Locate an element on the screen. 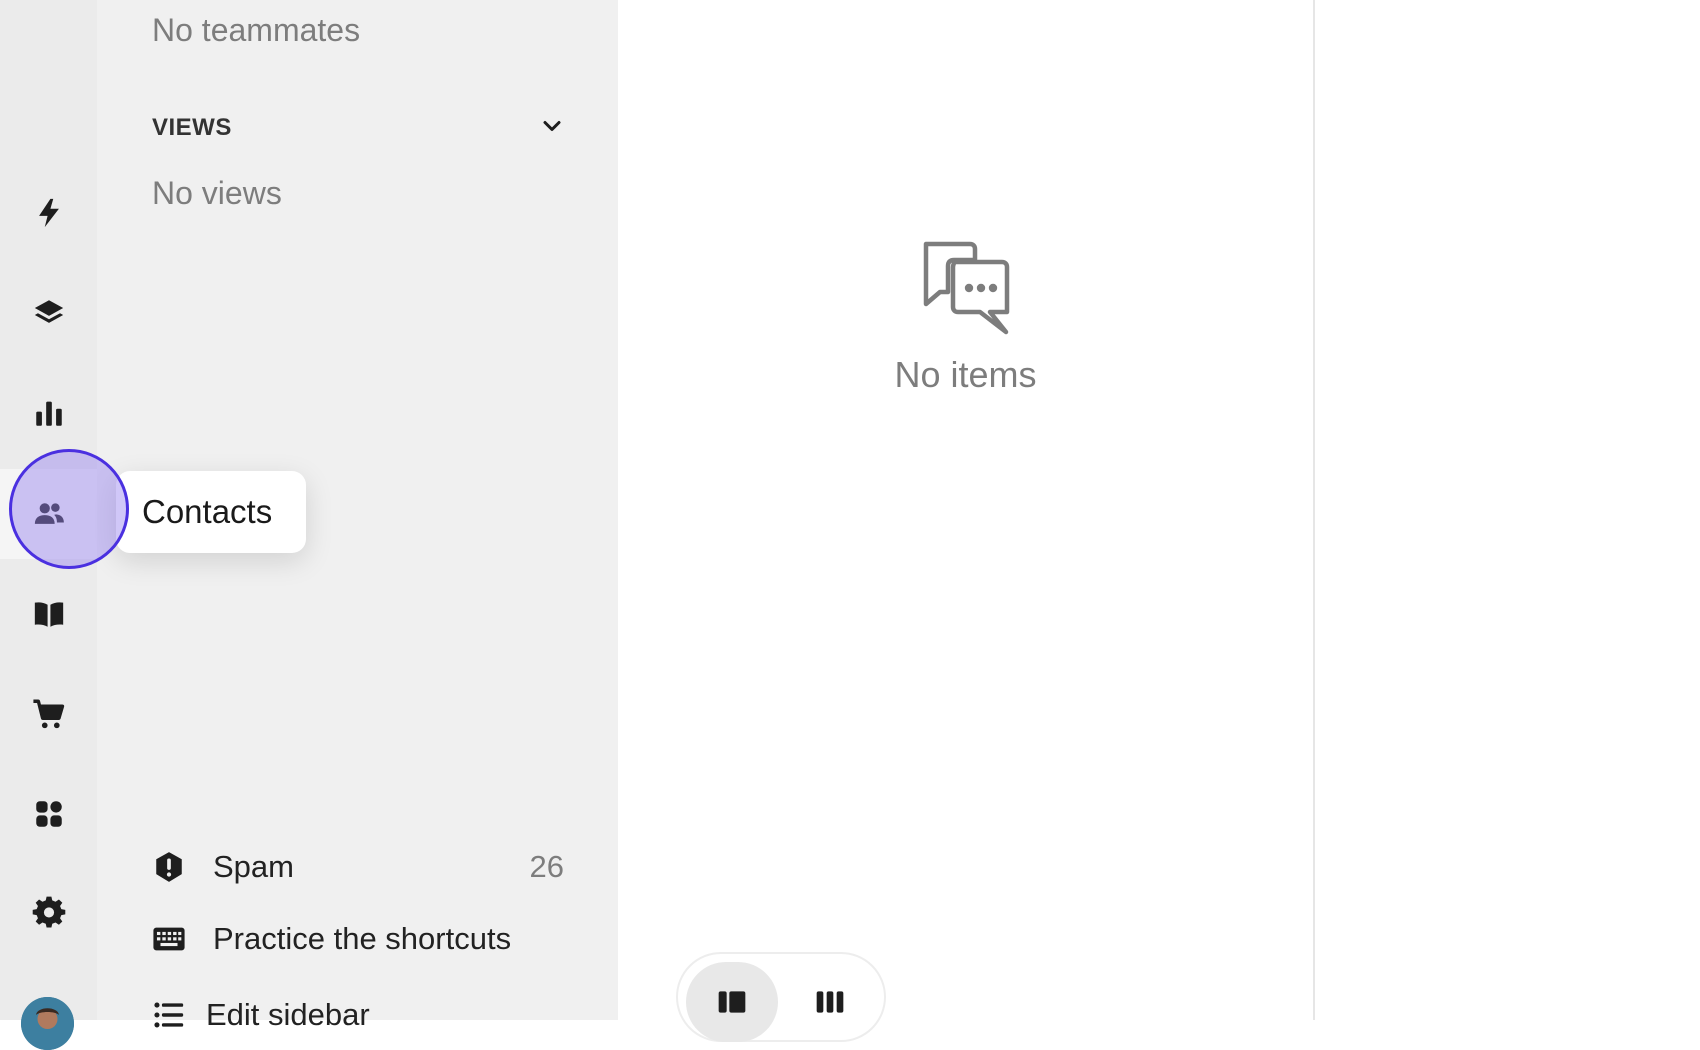 Image resolution: width=1700 pixels, height=1050 pixels. icon-rail is located at coordinates (48, 525).